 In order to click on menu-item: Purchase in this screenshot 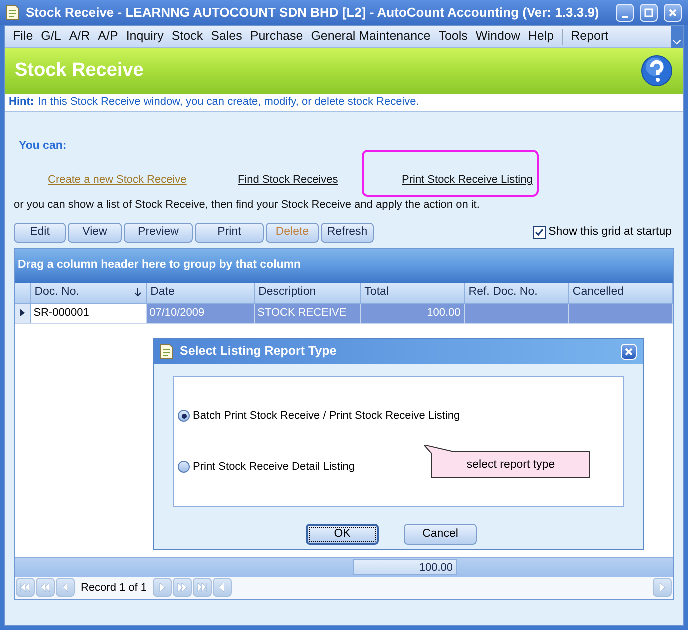, I will do `click(277, 36)`.